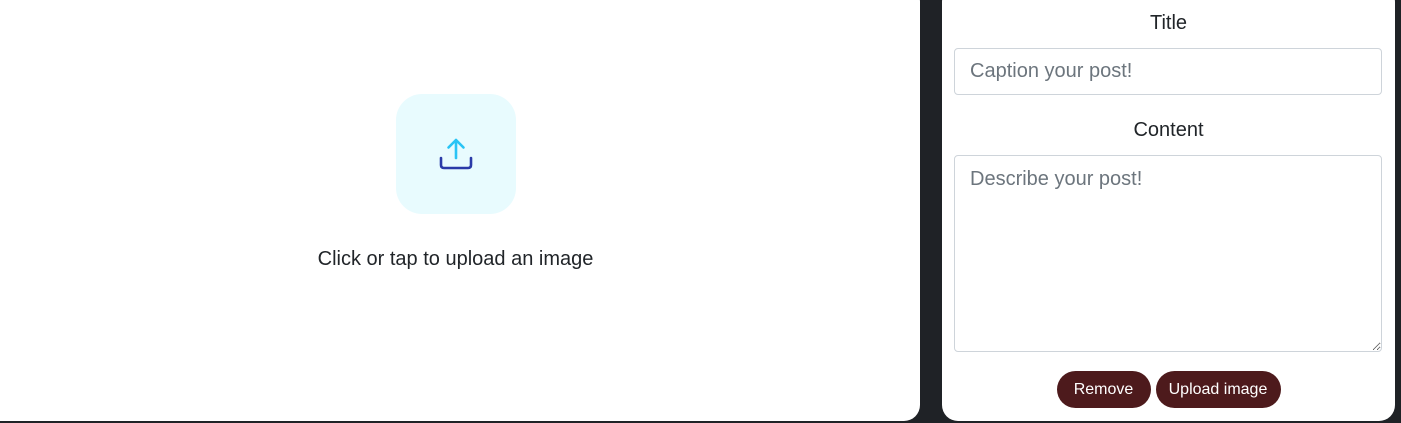 The height and width of the screenshot is (423, 1401). What do you see at coordinates (1168, 71) in the screenshot?
I see `title-input` at bounding box center [1168, 71].